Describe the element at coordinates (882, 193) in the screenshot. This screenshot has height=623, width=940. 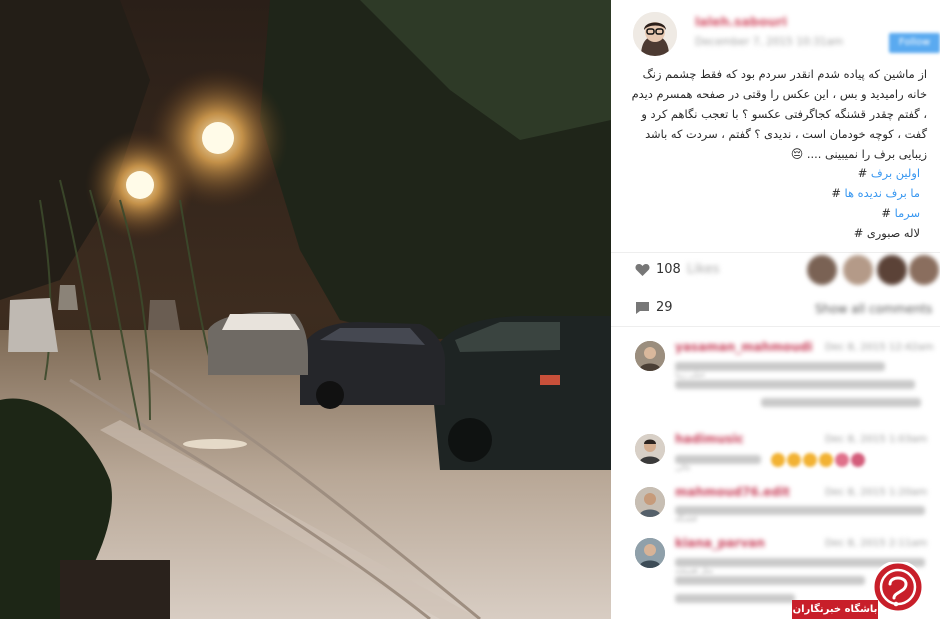
I see `hashtag-no-snow: ما برف ندیده ها` at that location.